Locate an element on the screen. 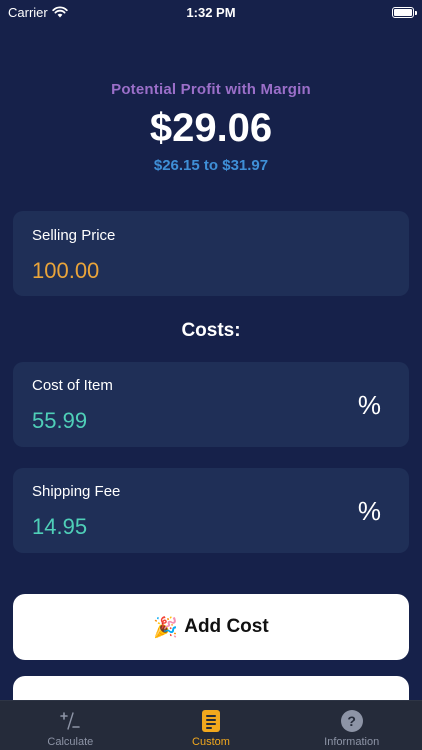 Image resolution: width=422 pixels, height=750 pixels. tab-calculate: Calculate is located at coordinates (70, 725).